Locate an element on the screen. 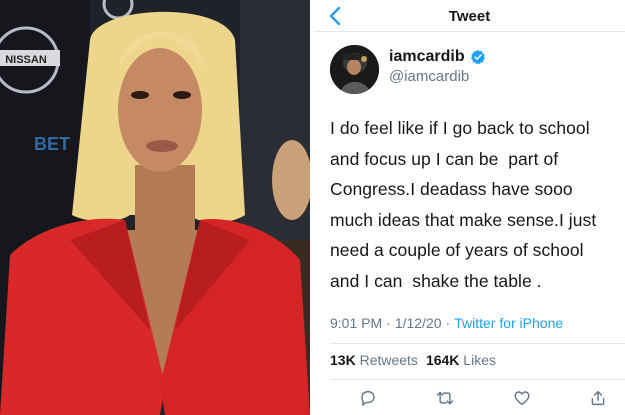 The width and height of the screenshot is (625, 415). retweet-button is located at coordinates (445, 398).